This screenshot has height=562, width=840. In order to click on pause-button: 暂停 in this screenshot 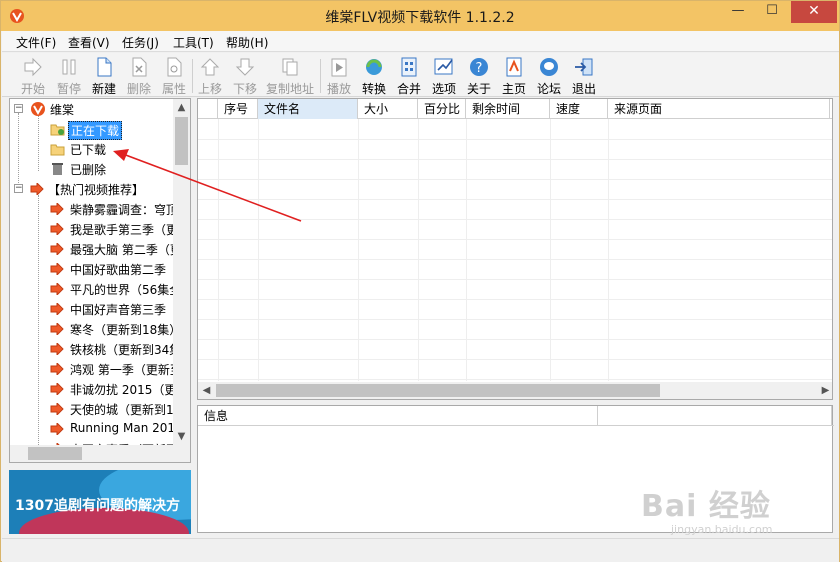, I will do `click(69, 76)`.